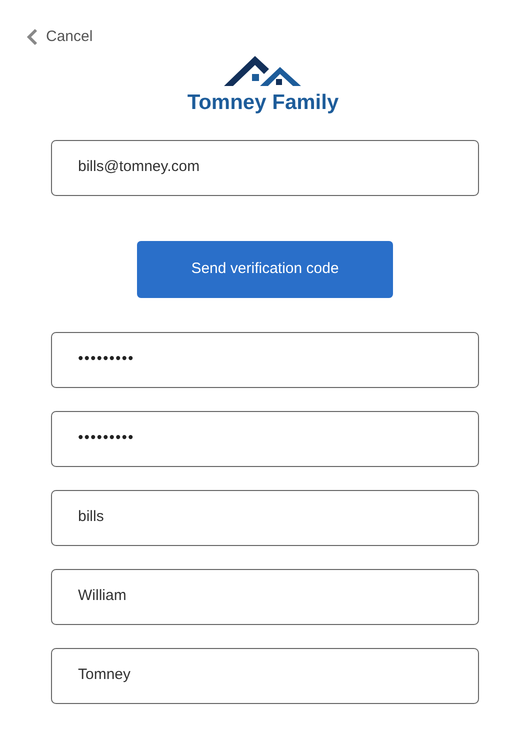 Image resolution: width=526 pixels, height=743 pixels. Describe the element at coordinates (59, 37) in the screenshot. I see `cancel-link: Cancel` at that location.